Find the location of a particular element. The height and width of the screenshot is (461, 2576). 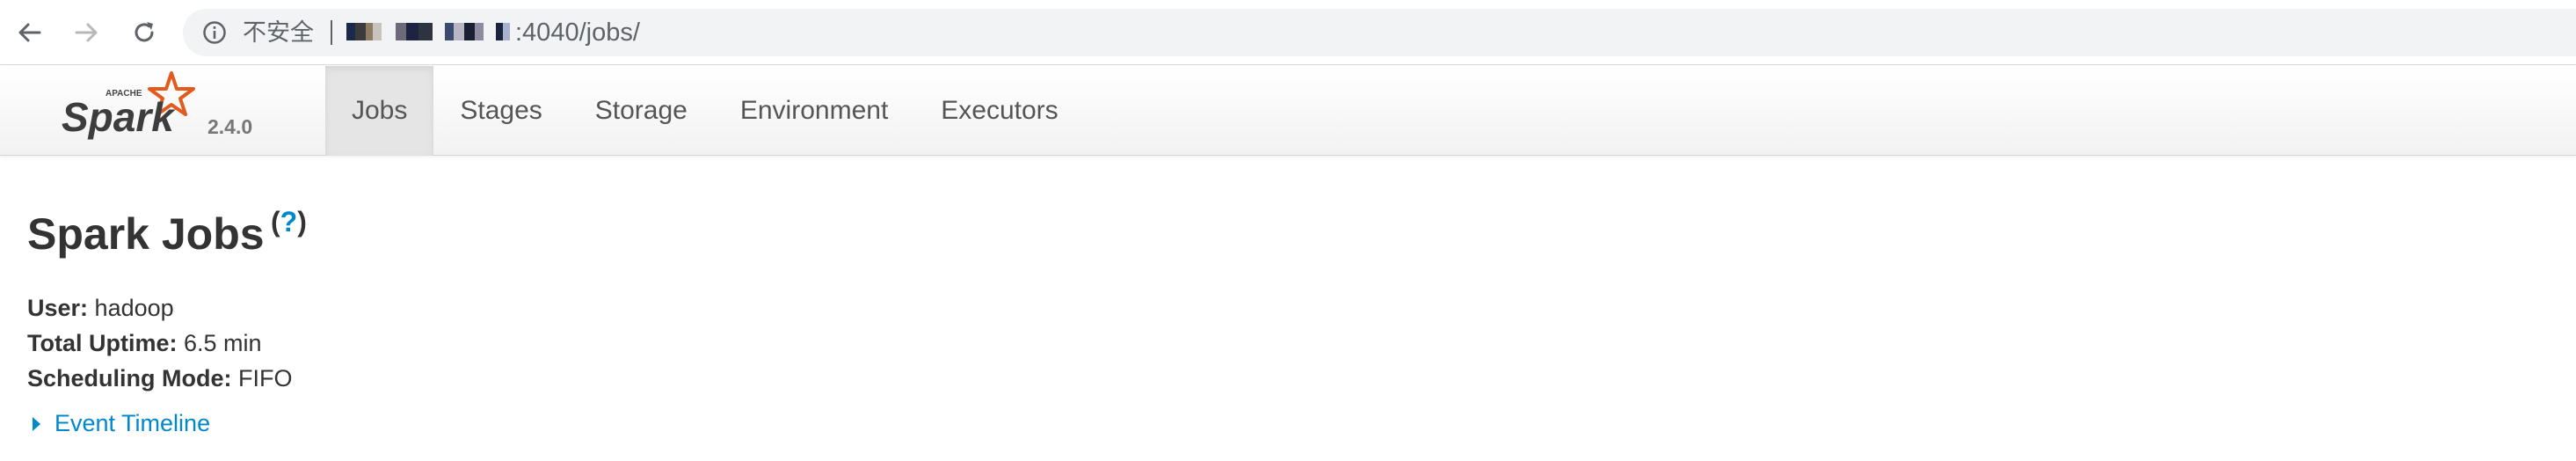

caret-right-icon is located at coordinates (36, 423).